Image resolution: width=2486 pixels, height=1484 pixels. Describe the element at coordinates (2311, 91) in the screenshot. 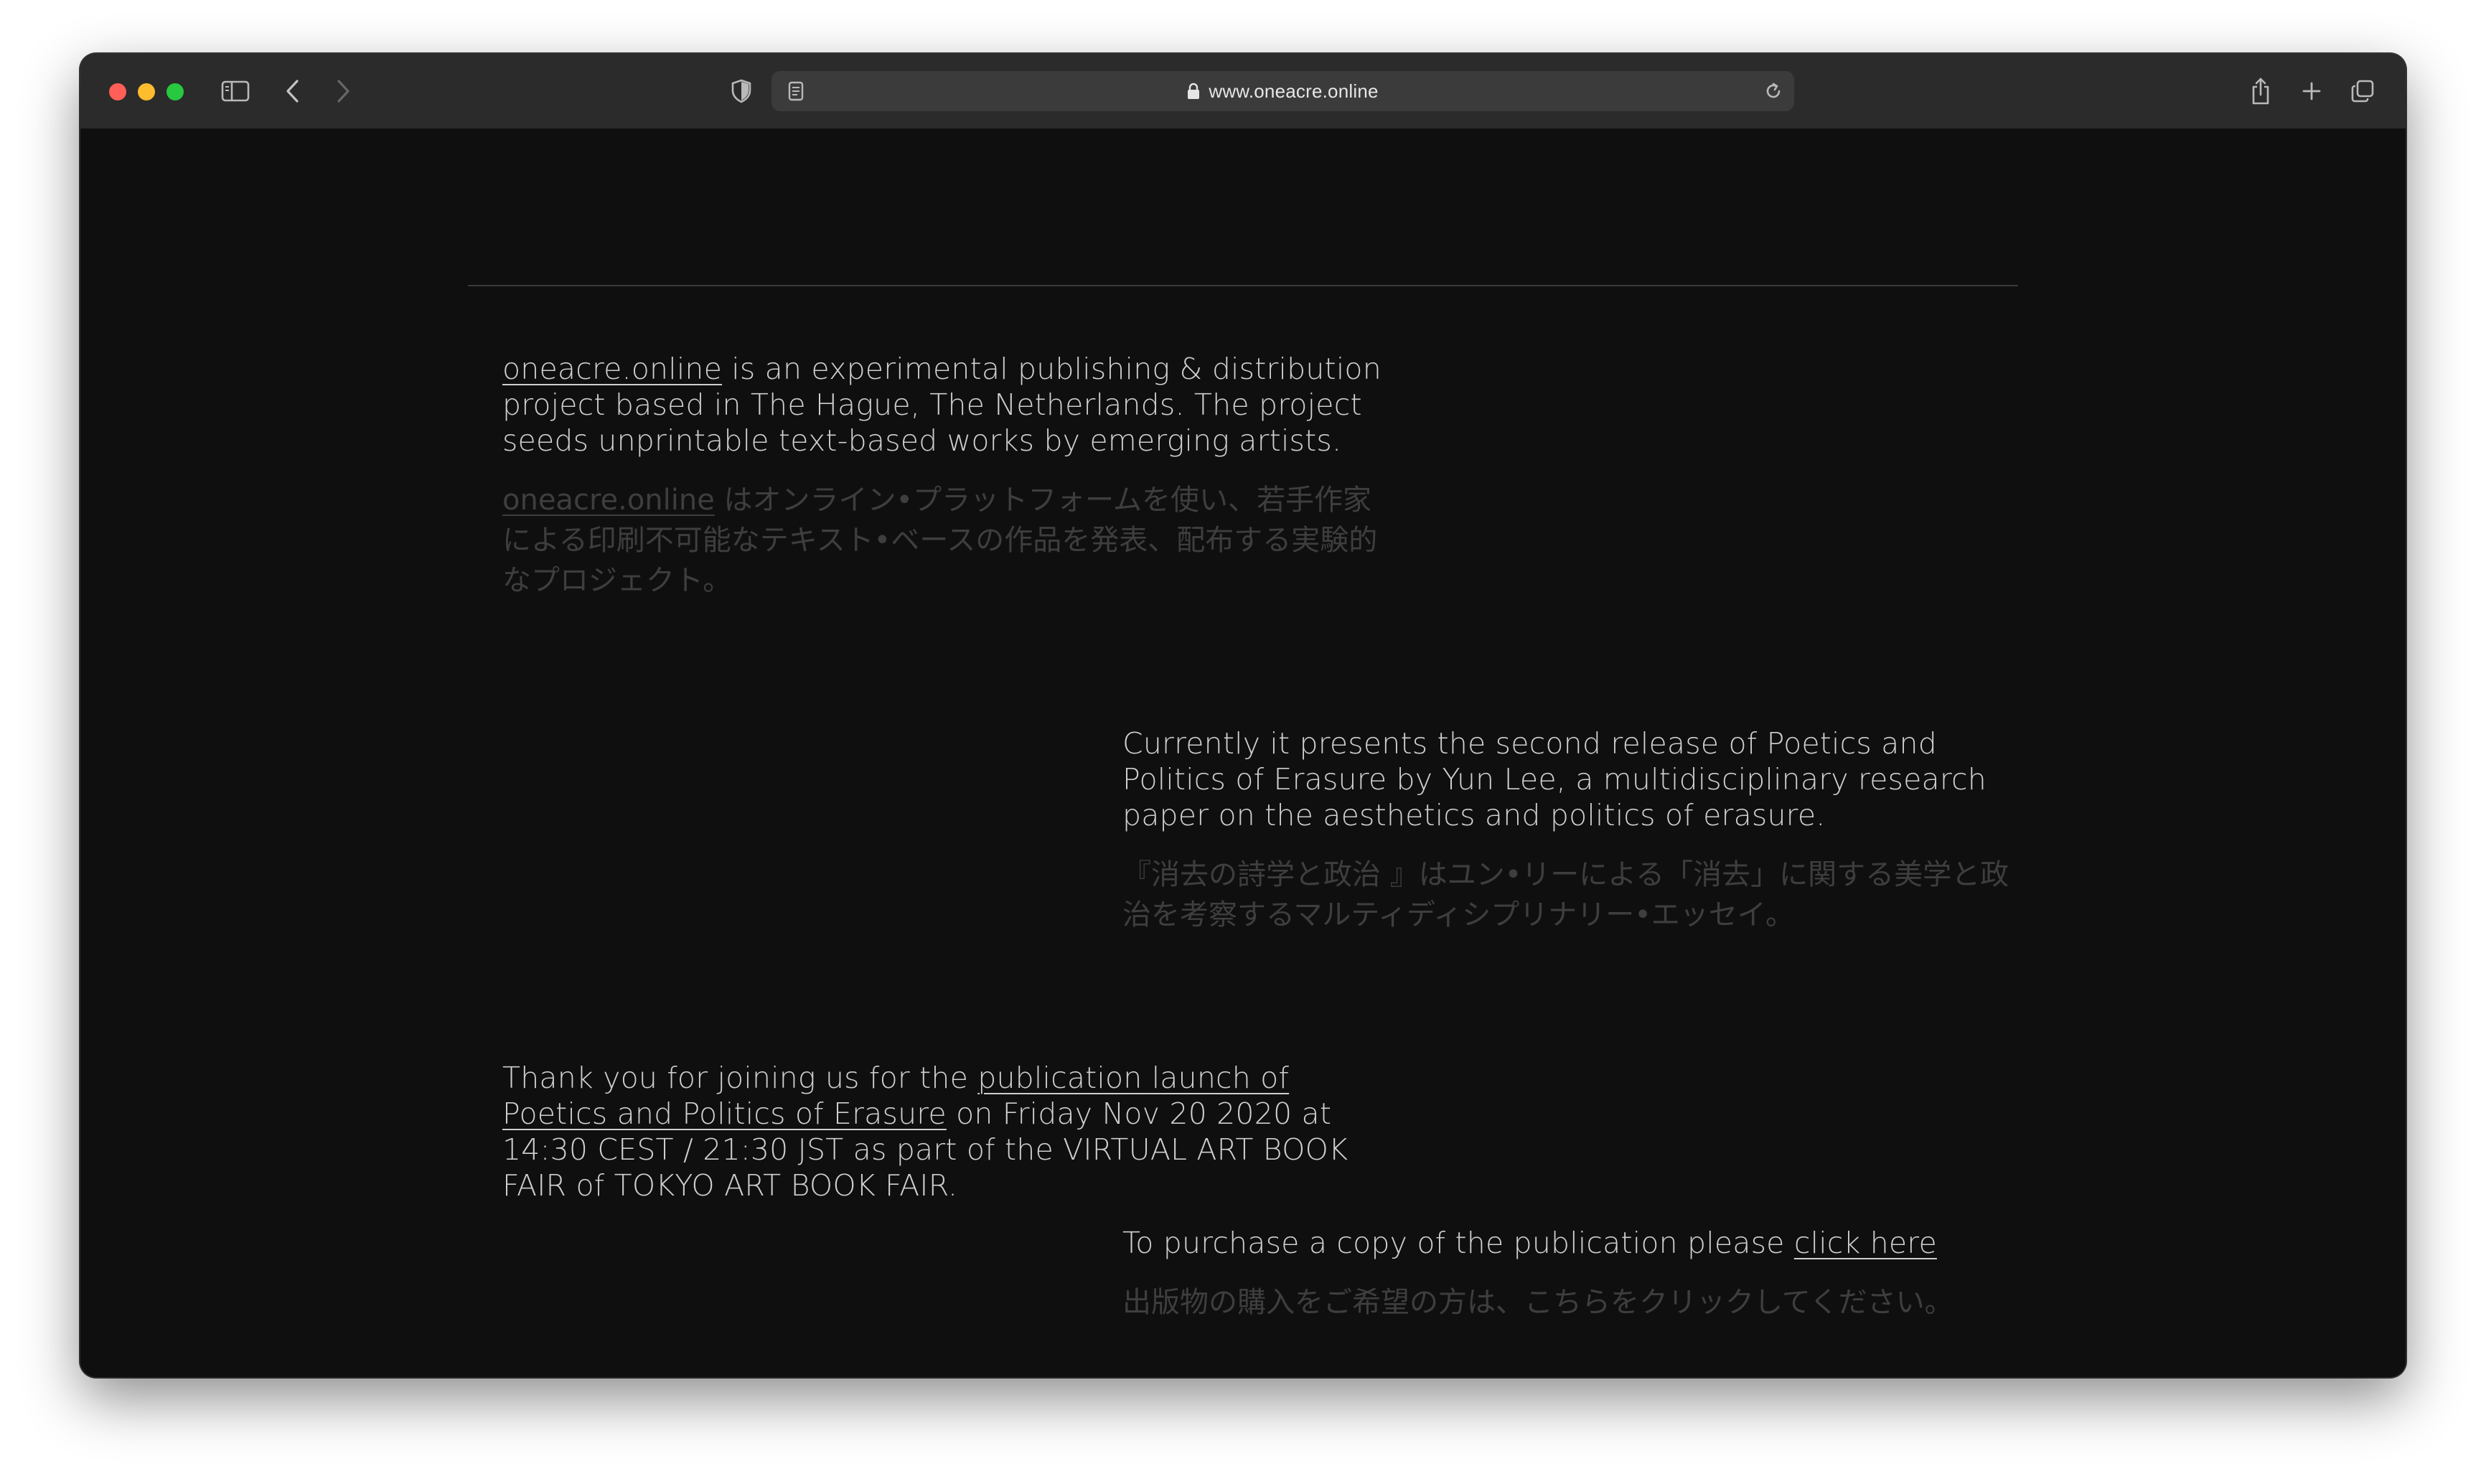

I see `new-tab-icon` at that location.